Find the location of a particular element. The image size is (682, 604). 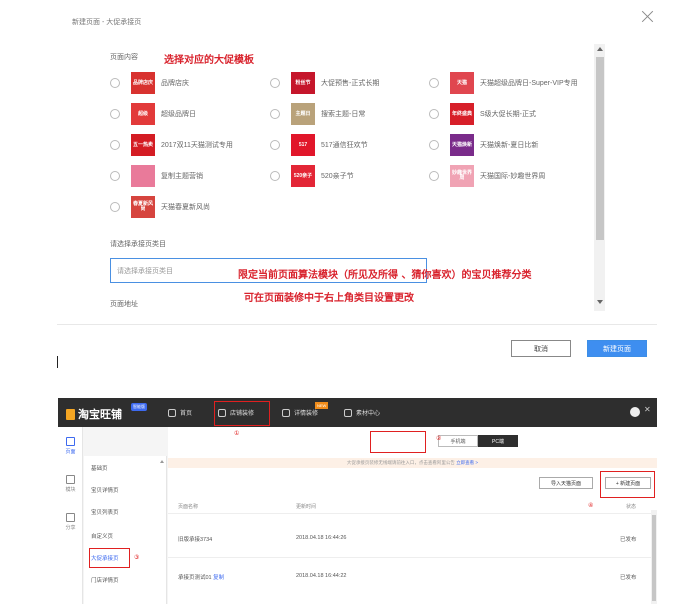

template-option: 520亲子 520亲子节 is located at coordinates (312, 176).